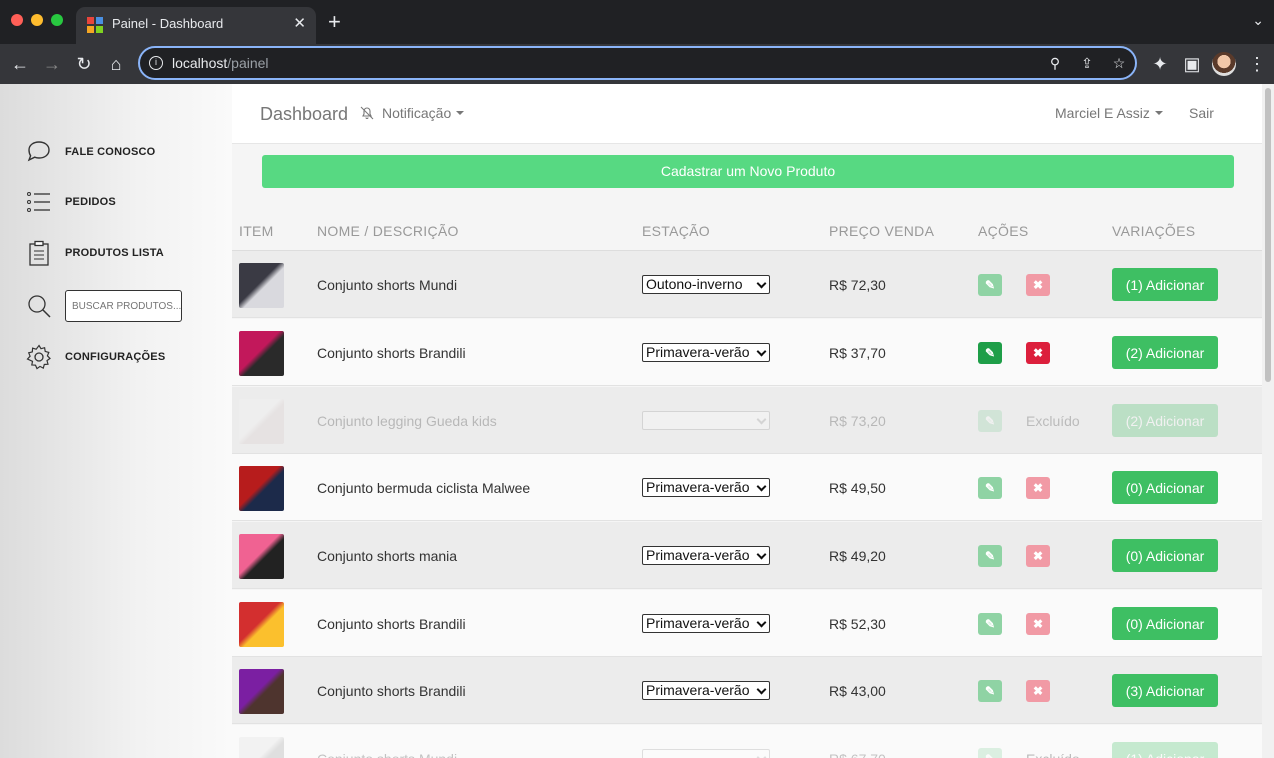  Describe the element at coordinates (1224, 64) in the screenshot. I see `profile-avatar` at that location.